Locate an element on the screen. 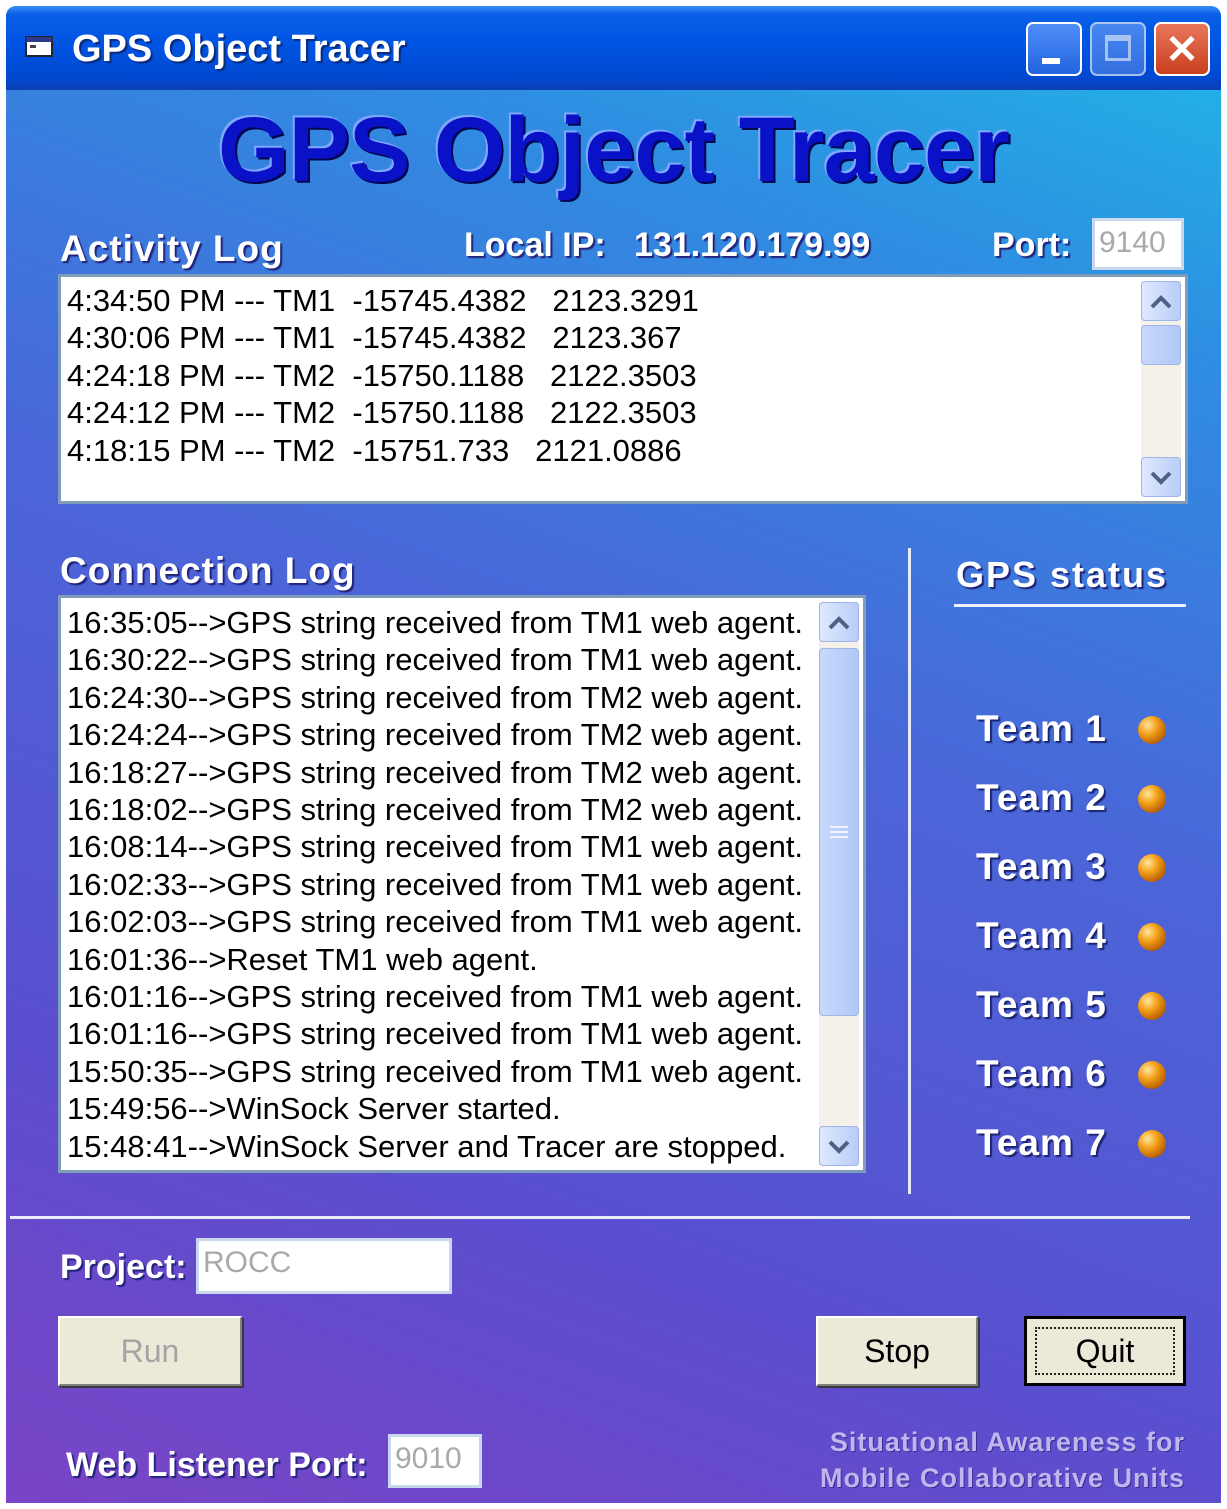 This screenshot has width=1227, height=1509. connection-log-scrollbar is located at coordinates (839, 884).